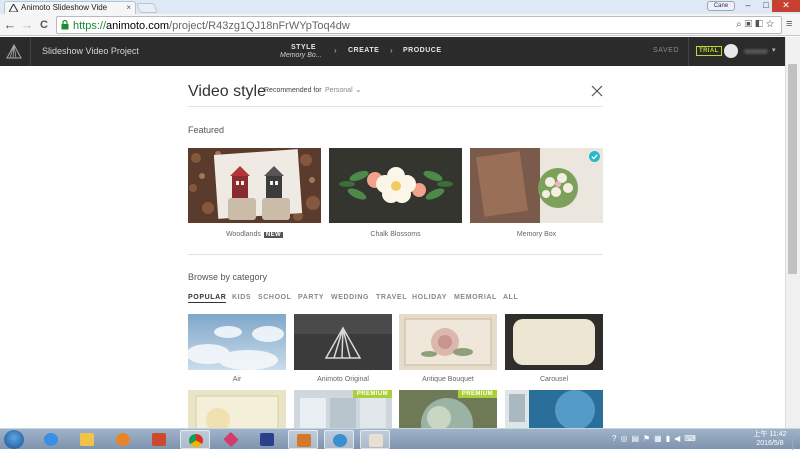 Image resolution: width=800 pixels, height=450 pixels. What do you see at coordinates (422, 50) in the screenshot?
I see `step-produce: PRODUCE` at bounding box center [422, 50].